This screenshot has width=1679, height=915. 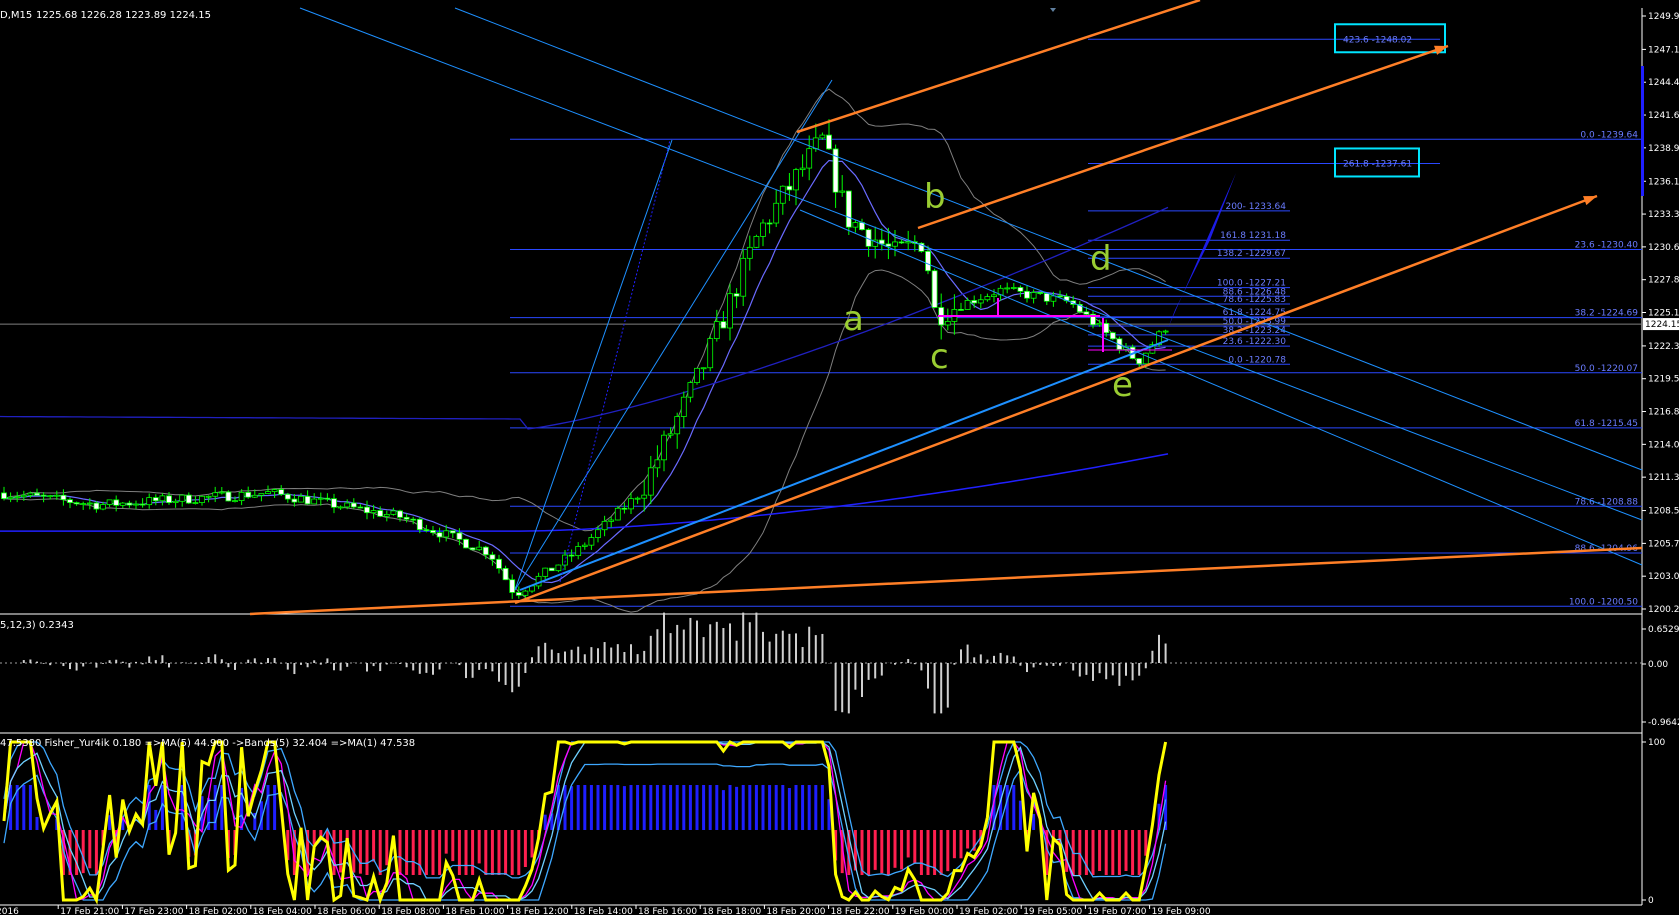 What do you see at coordinates (1255, 207) in the screenshot?
I see `fib-projection-label: 200- 1233.64` at bounding box center [1255, 207].